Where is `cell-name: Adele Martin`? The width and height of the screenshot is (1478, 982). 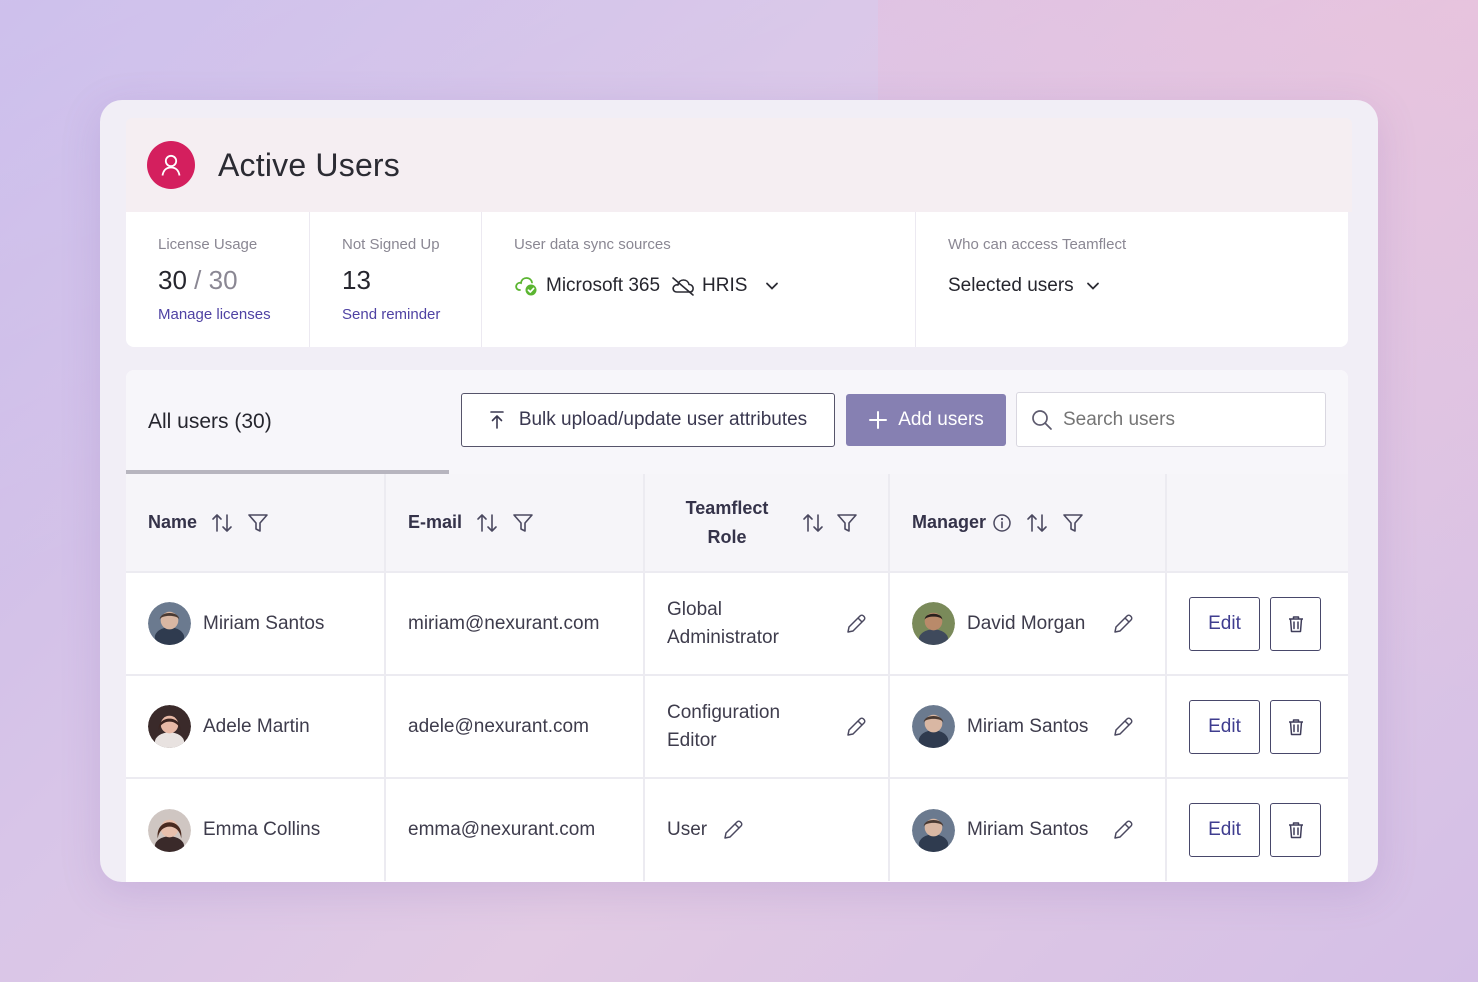 cell-name: Adele Martin is located at coordinates (256, 726).